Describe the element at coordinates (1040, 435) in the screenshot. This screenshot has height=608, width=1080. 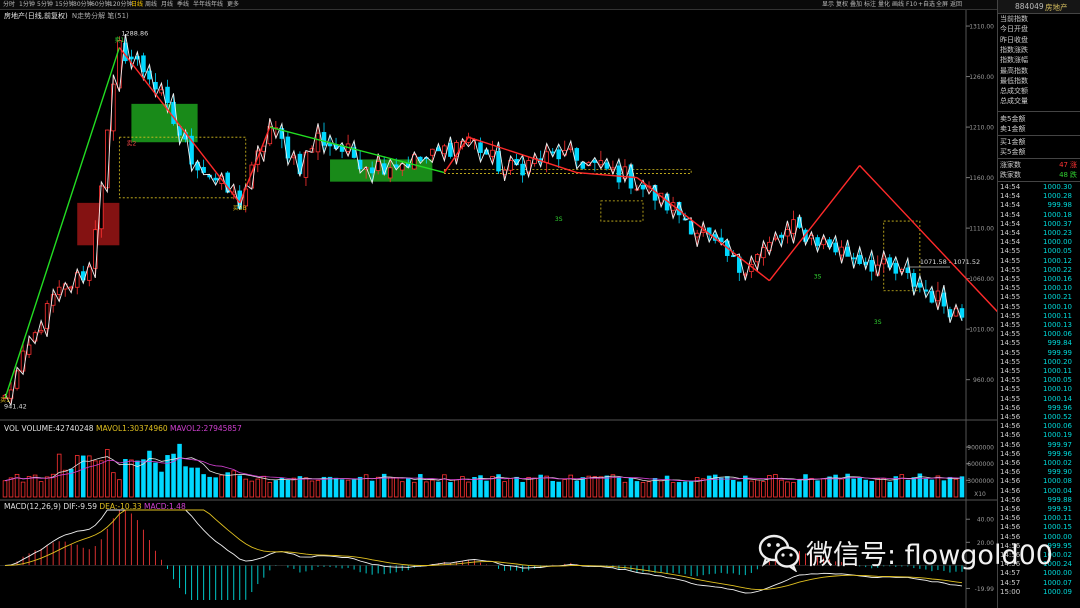
I see `tick-trade-row: 14:56 1000.19` at that location.